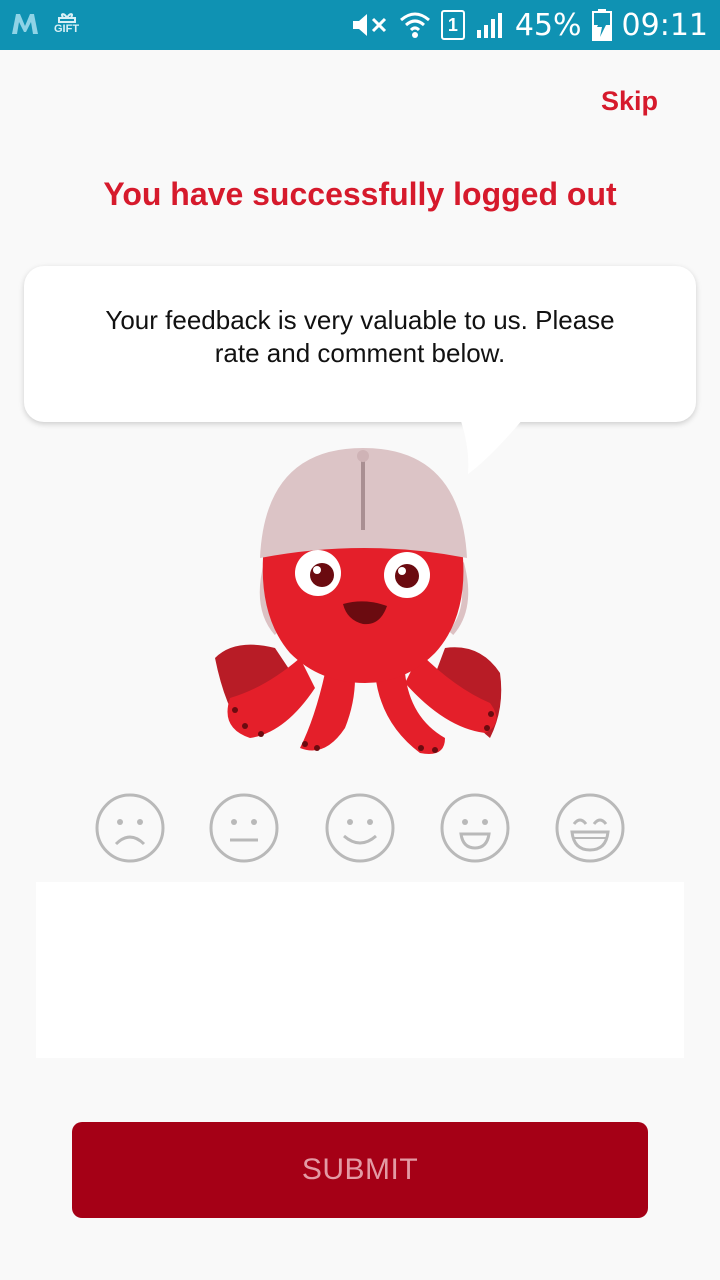 Image resolution: width=720 pixels, height=1280 pixels. I want to click on status-bar: GIFT 1 45% 09:11, so click(360, 25).